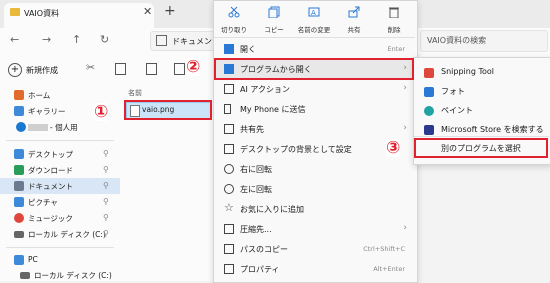 Image resolution: width=550 pixels, height=283 pixels. I want to click on copy-button: コピー, so click(274, 20).